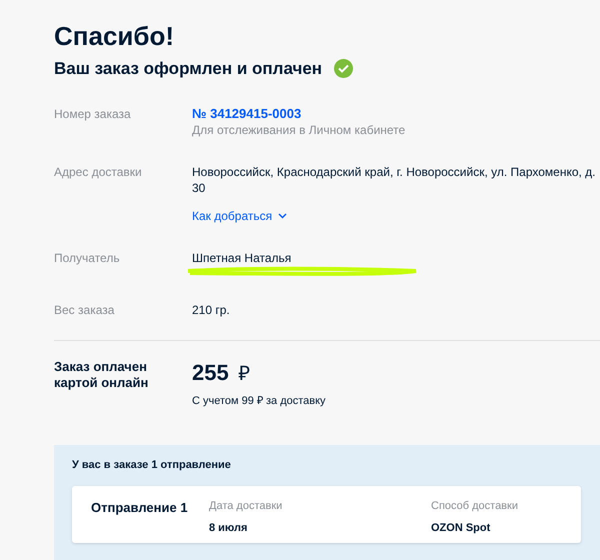  Describe the element at coordinates (102, 375) in the screenshot. I see `payment-status: Заказ оплачен картой онлайн` at that location.